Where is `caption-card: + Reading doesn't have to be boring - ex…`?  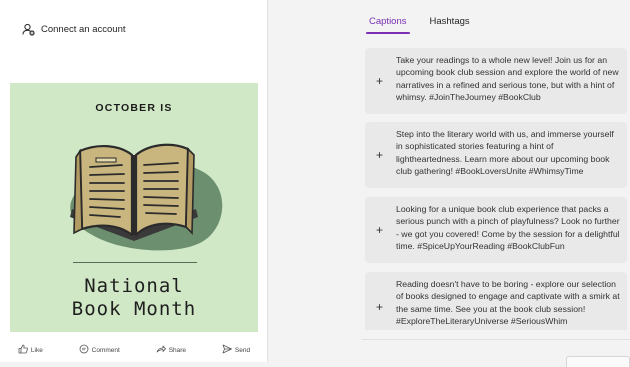 caption-card: + Reading doesn't have to be boring - ex… is located at coordinates (496, 301).